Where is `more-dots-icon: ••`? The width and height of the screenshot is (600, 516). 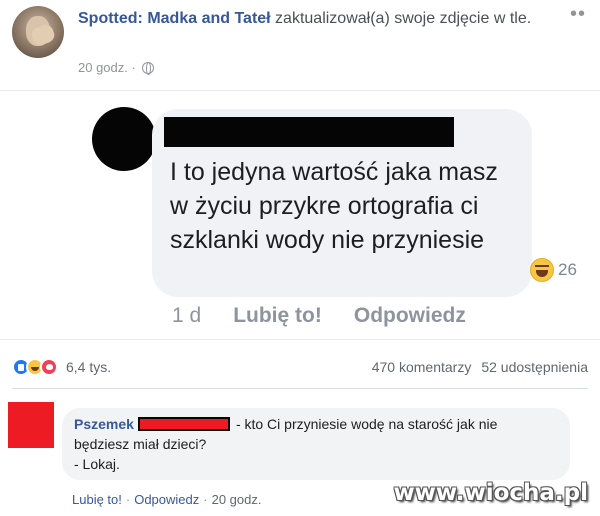 more-dots-icon: •• is located at coordinates (578, 14).